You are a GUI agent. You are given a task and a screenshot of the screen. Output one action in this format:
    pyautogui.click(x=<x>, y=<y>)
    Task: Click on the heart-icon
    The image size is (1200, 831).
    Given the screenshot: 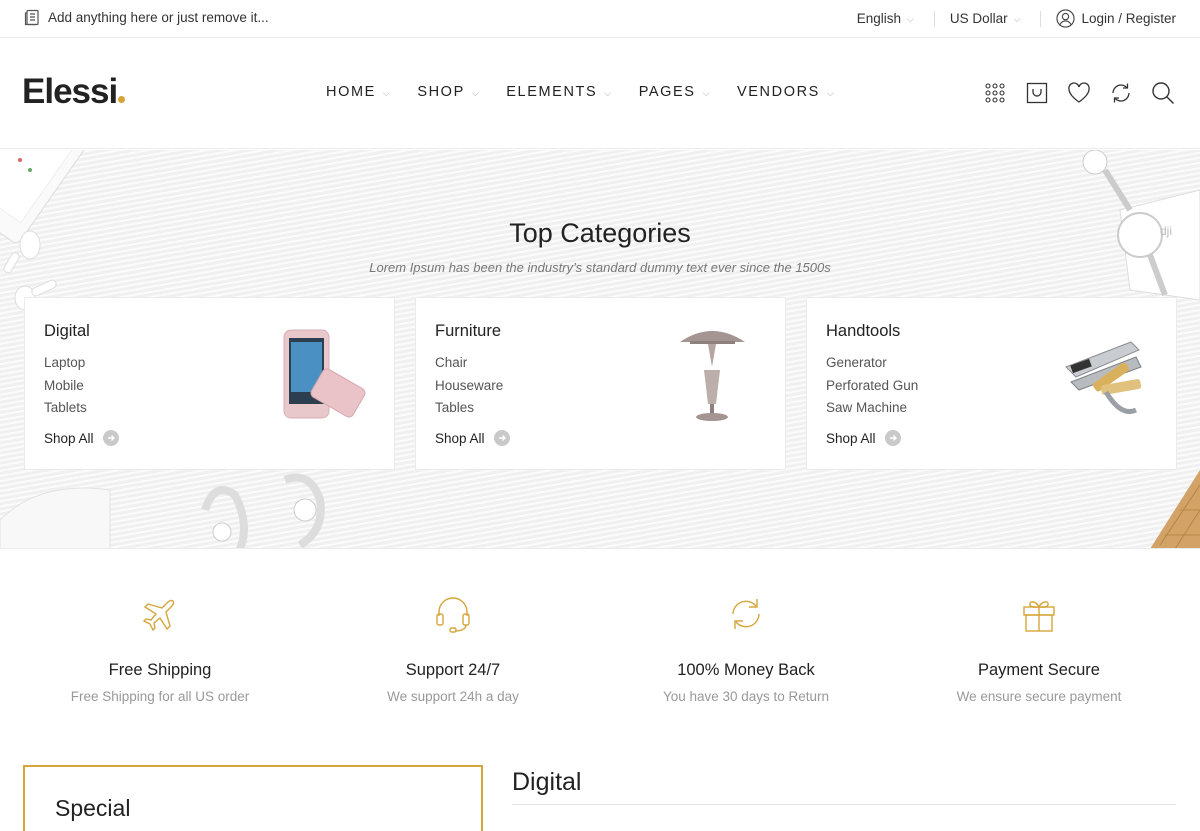 What is the action you would take?
    pyautogui.click(x=1079, y=93)
    